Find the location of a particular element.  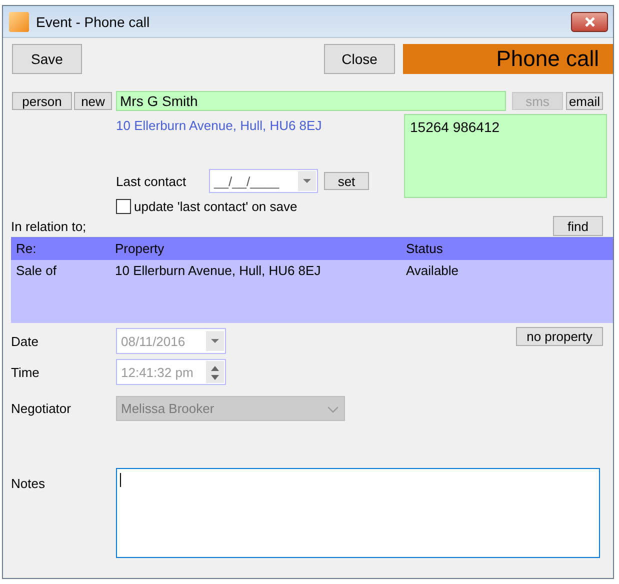

field-label: Notes is located at coordinates (28, 483).